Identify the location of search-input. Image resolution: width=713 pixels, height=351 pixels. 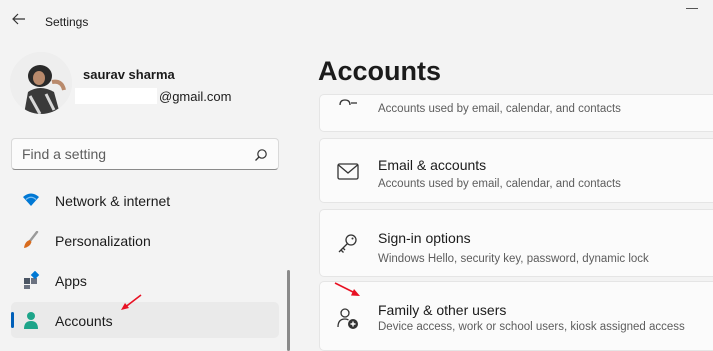
(134, 154).